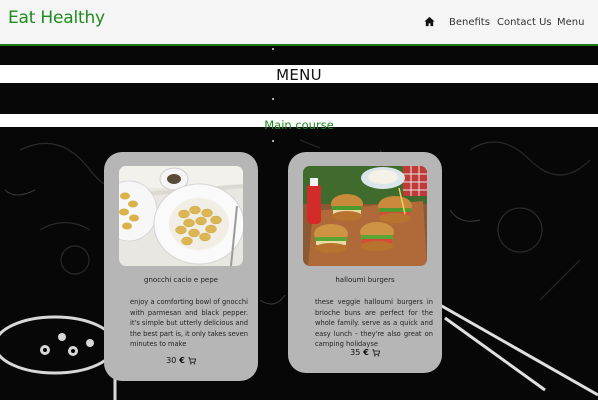 This screenshot has height=400, width=598. Describe the element at coordinates (299, 23) in the screenshot. I see `navbar: Eat Healthy Benefits Contact Us Menu` at that location.